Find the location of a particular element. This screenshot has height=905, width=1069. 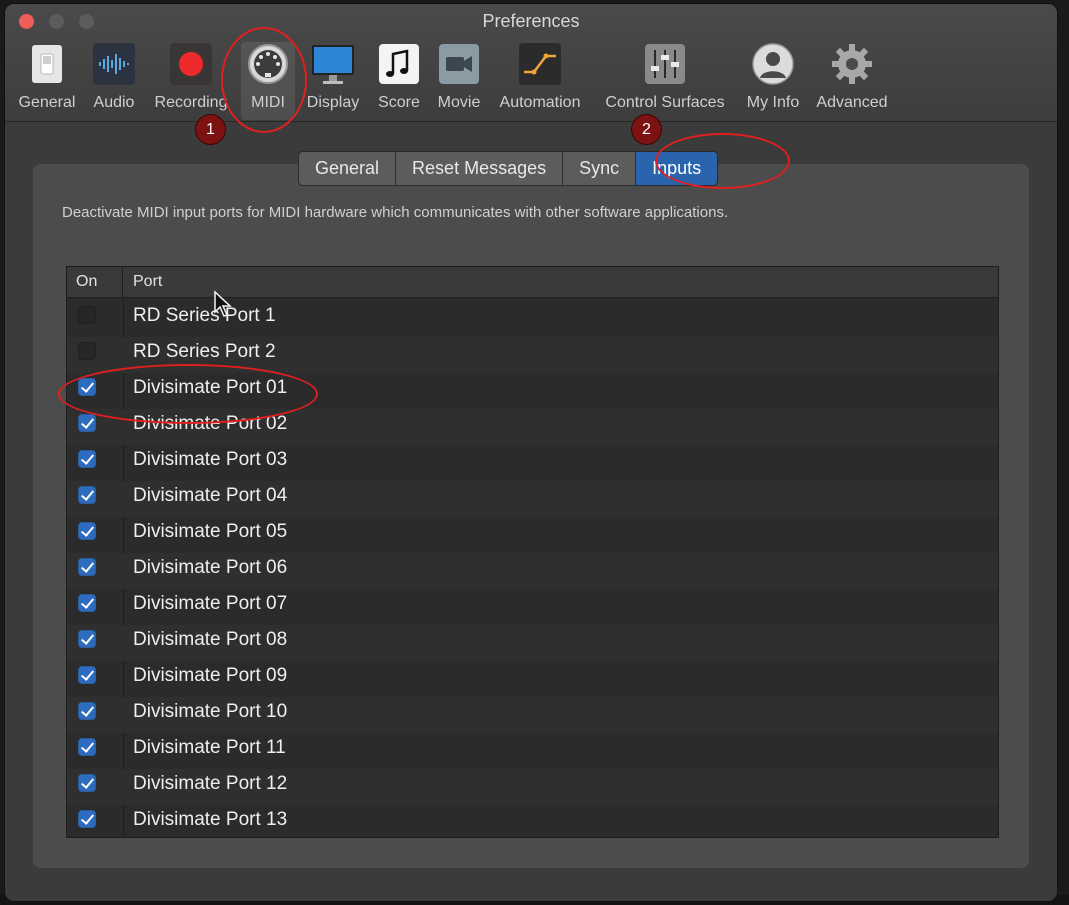

table-row: Divisimate Port 03 is located at coordinates (532, 463).